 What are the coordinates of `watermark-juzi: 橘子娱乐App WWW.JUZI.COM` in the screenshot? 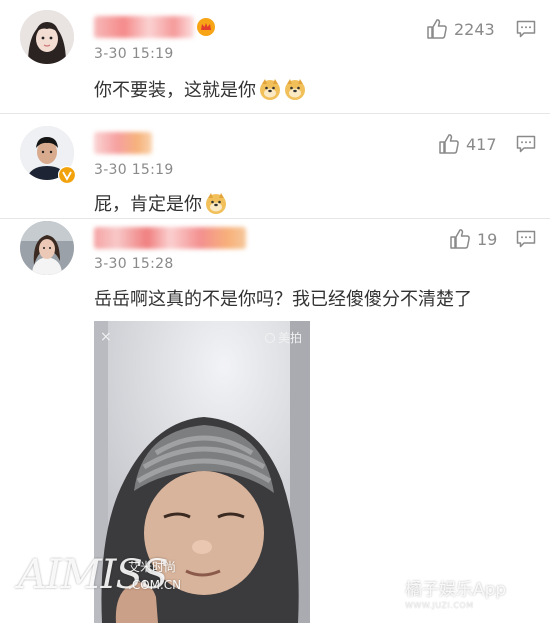 It's located at (475, 595).